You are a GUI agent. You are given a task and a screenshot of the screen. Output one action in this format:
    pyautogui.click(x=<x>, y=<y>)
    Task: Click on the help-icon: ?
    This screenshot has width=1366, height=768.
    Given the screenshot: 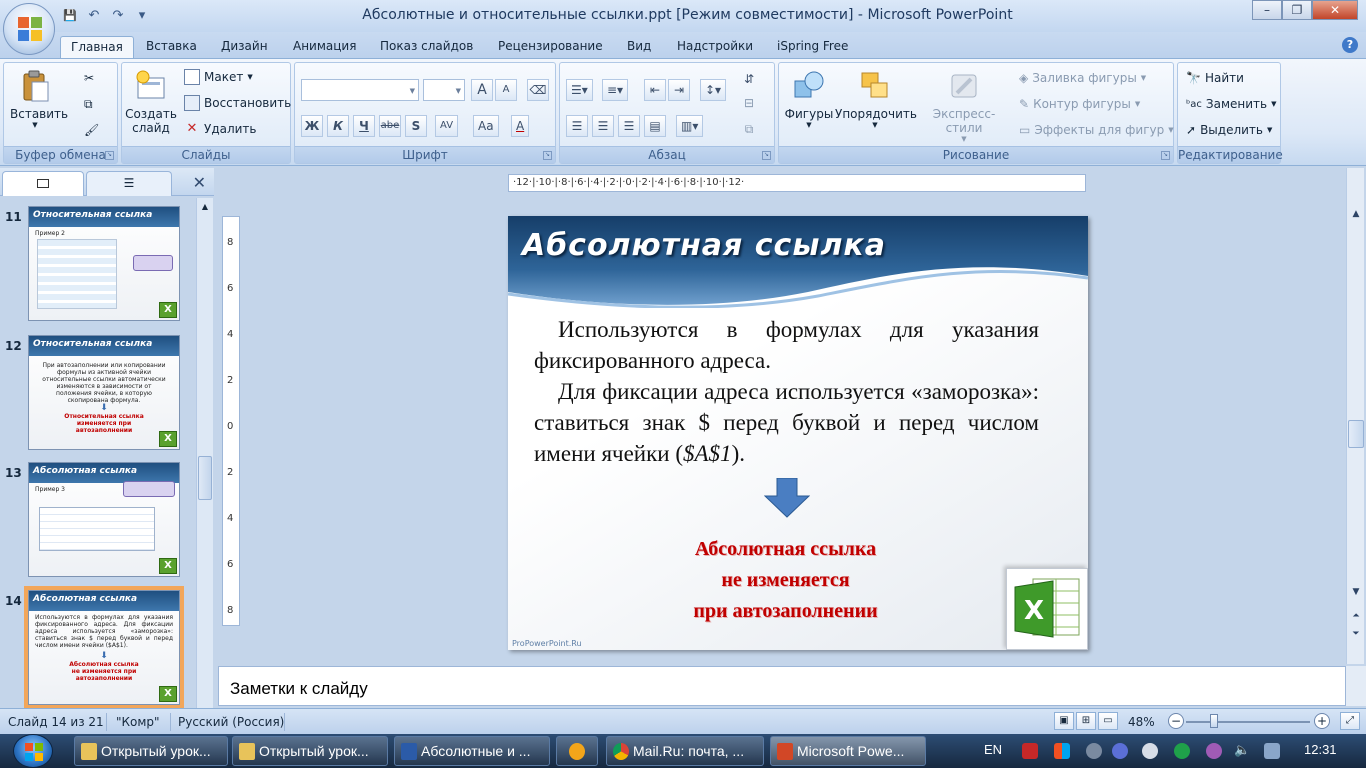 What is the action you would take?
    pyautogui.click(x=1350, y=45)
    